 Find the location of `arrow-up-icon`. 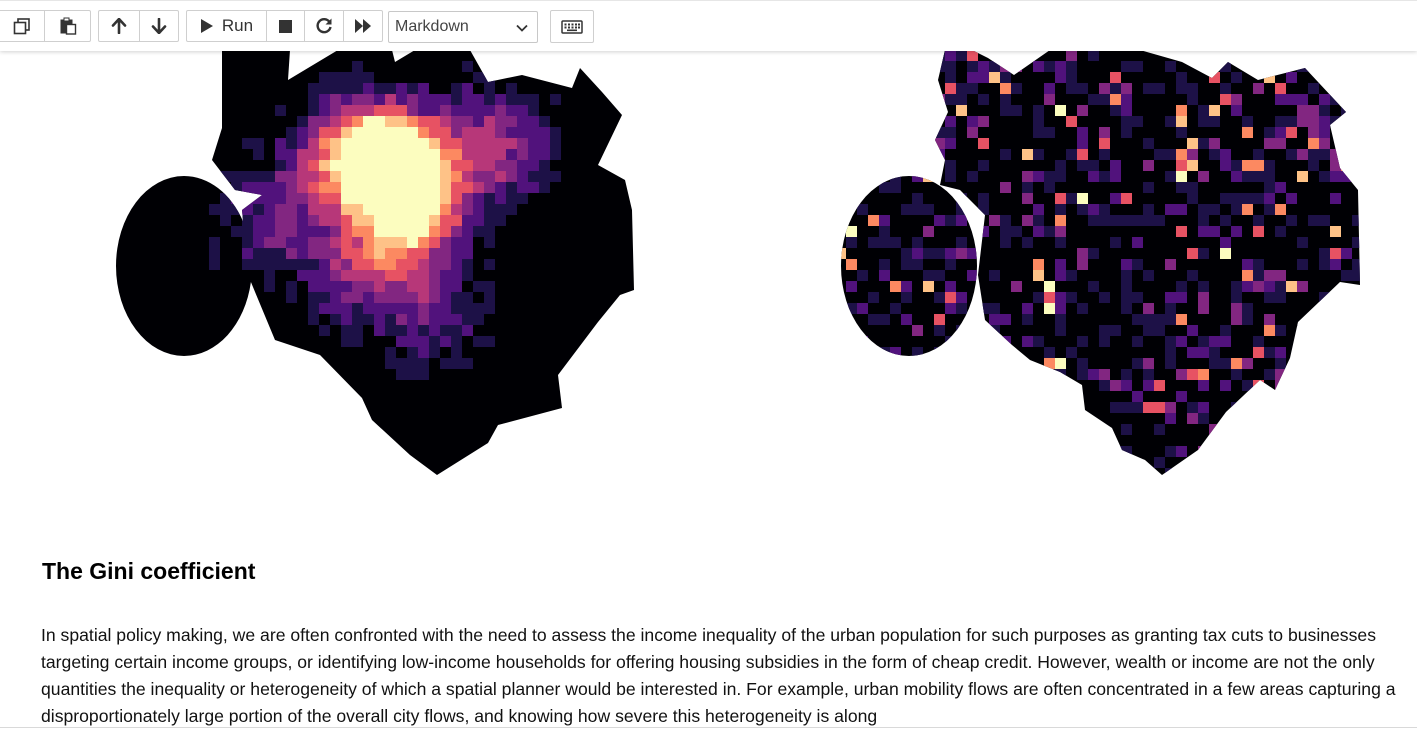

arrow-up-icon is located at coordinates (119, 26).